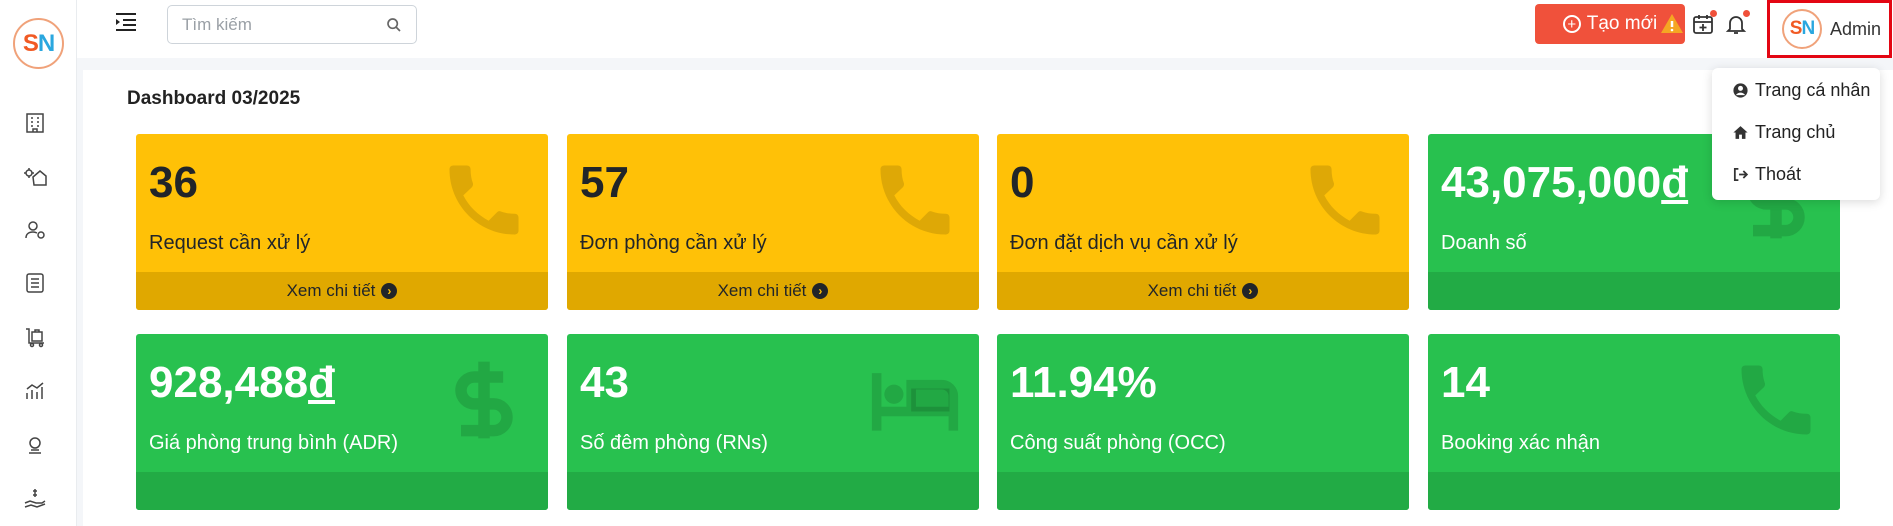 The width and height of the screenshot is (1893, 526). I want to click on stat-card-occupancy: 11.94% Công suất phòng (OCC), so click(1203, 422).